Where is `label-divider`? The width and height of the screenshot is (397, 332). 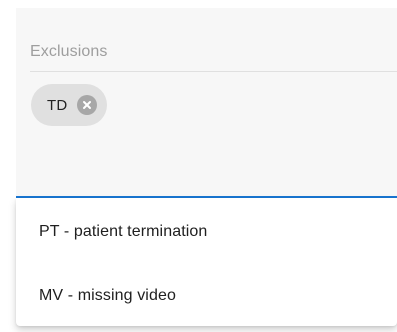
label-divider is located at coordinates (213, 71).